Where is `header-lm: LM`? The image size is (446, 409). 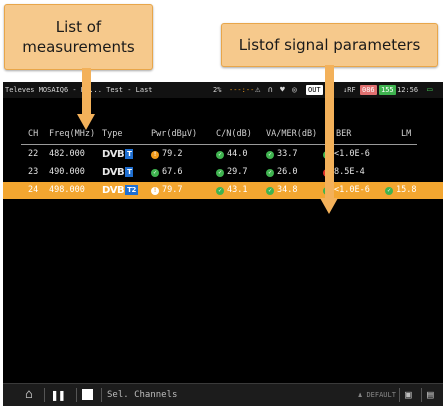 header-lm: LM is located at coordinates (406, 134).